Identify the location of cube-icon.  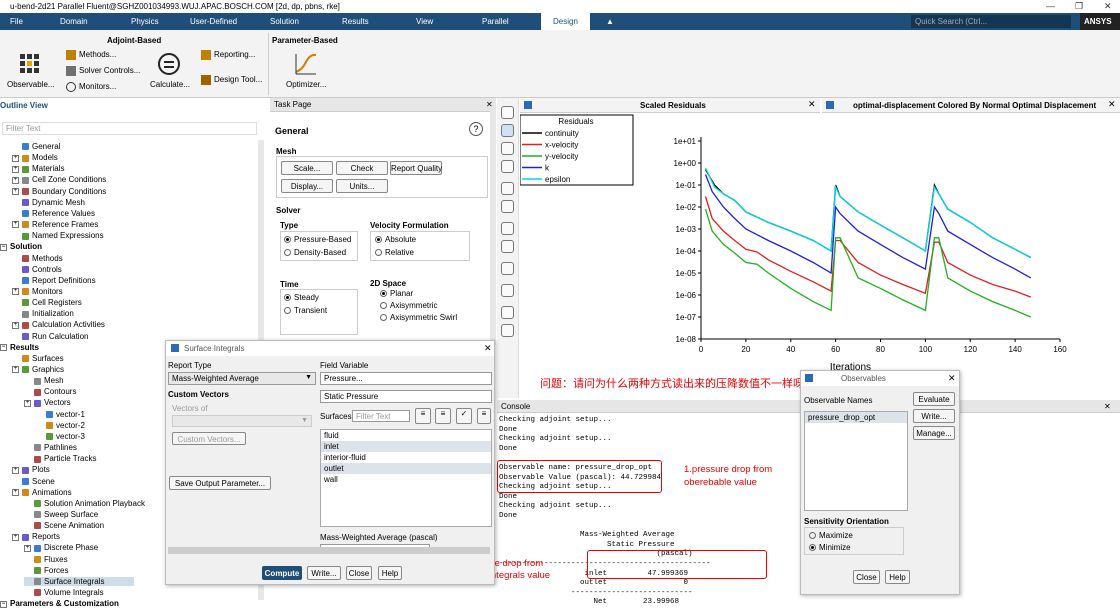
(507, 246).